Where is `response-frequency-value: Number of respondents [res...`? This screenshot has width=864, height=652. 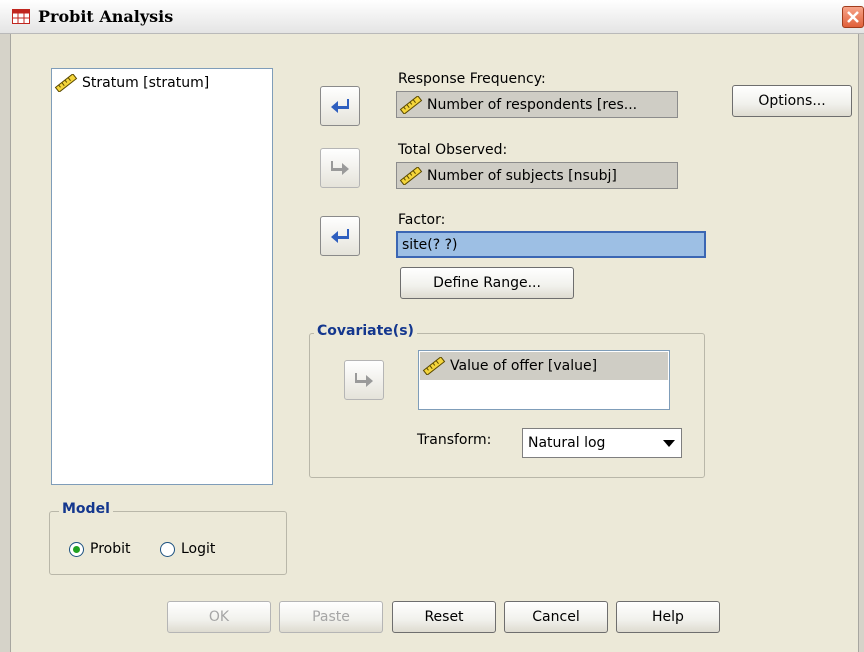 response-frequency-value: Number of respondents [res... is located at coordinates (532, 104).